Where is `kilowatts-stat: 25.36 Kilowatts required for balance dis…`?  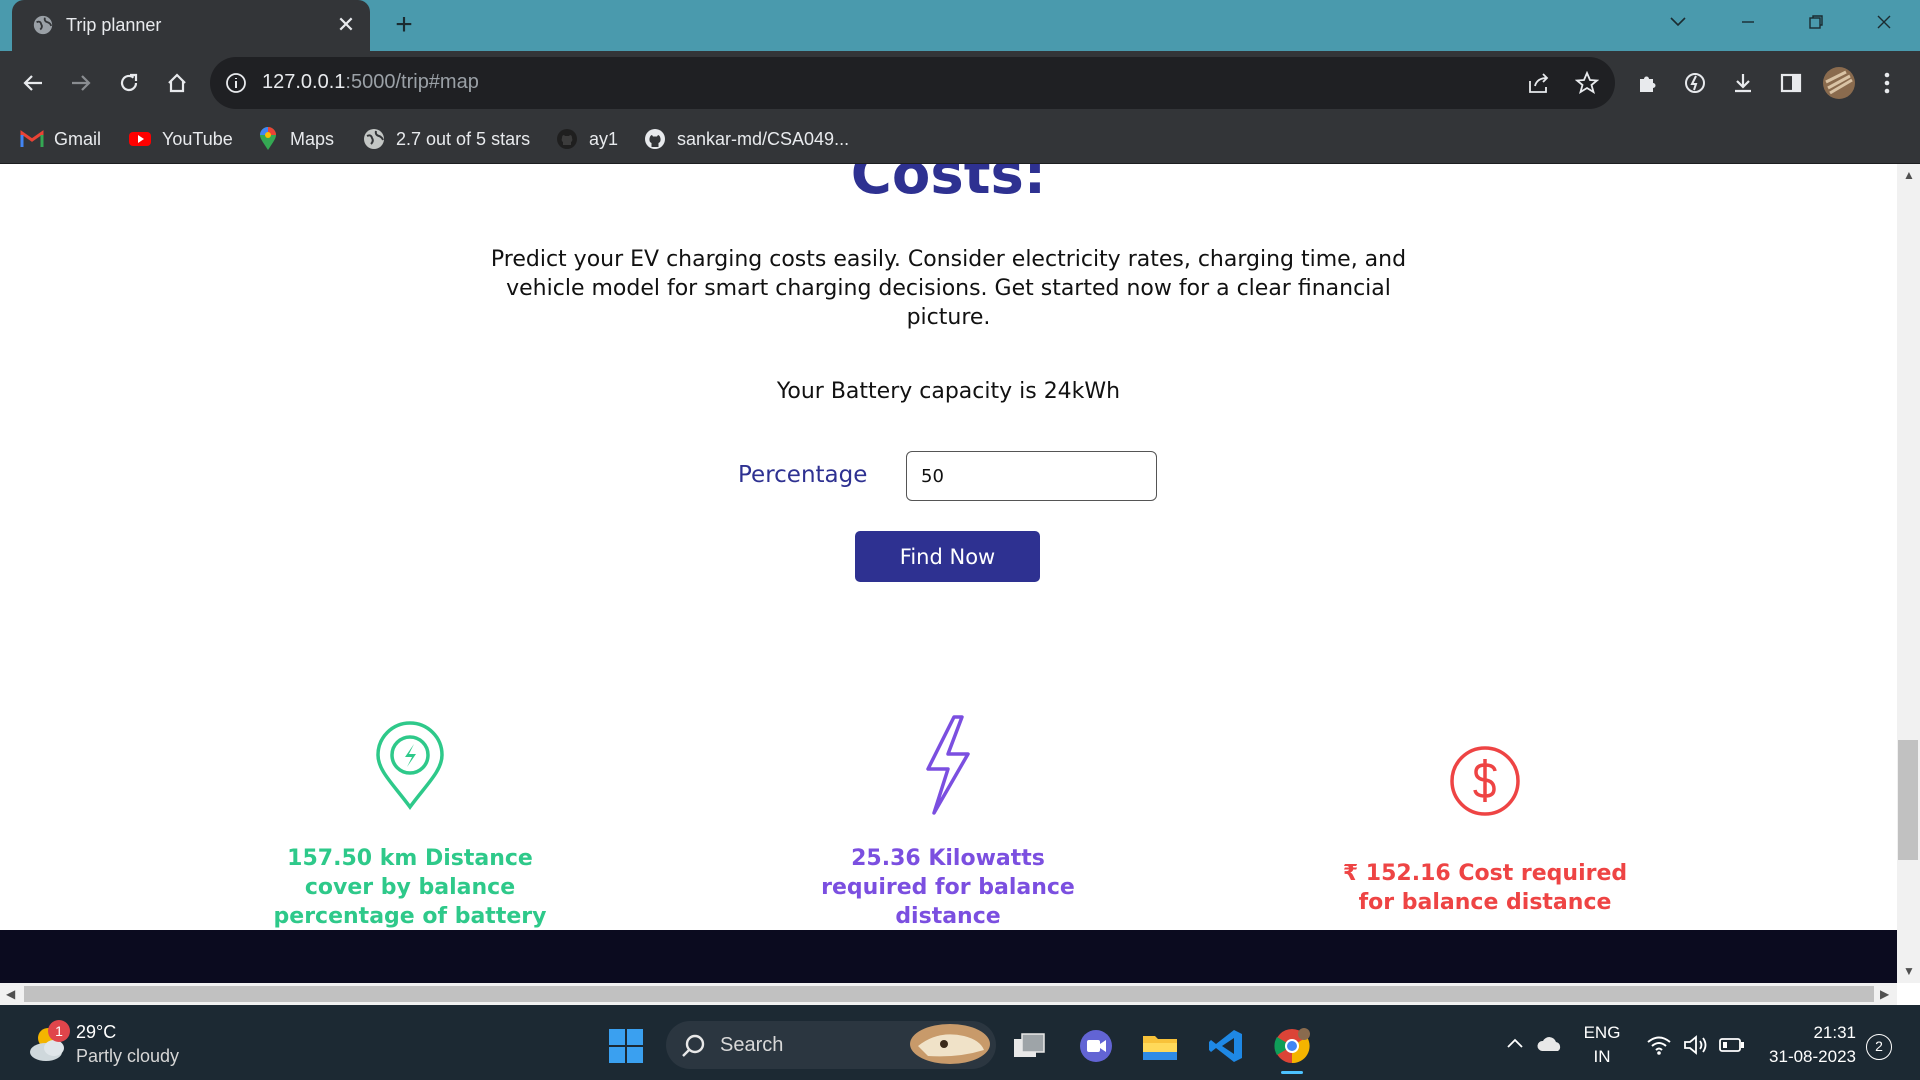 kilowatts-stat: 25.36 Kilowatts required for balance dis… is located at coordinates (948, 887).